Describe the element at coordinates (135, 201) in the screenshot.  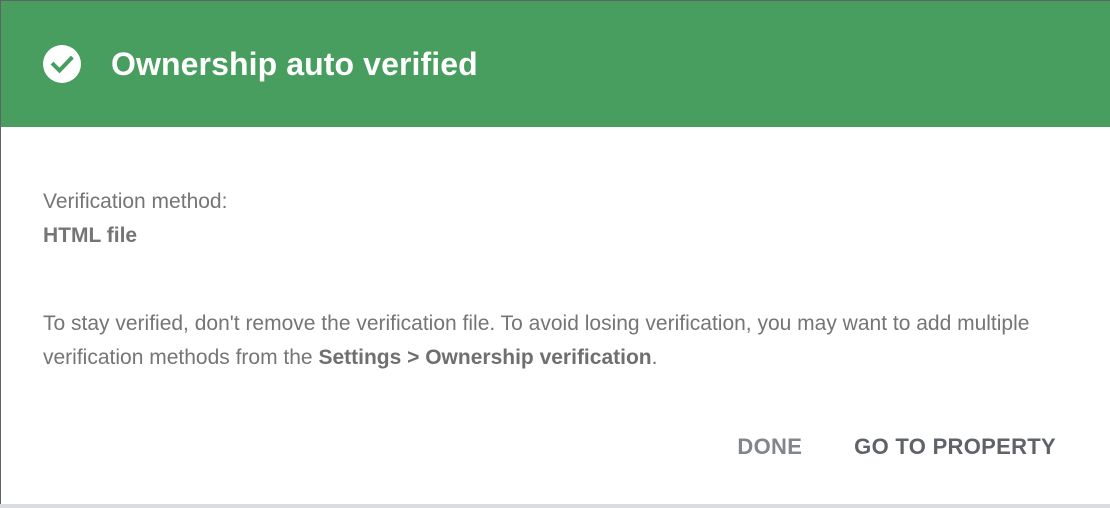
I see `verification-method-label: Verification method:` at that location.